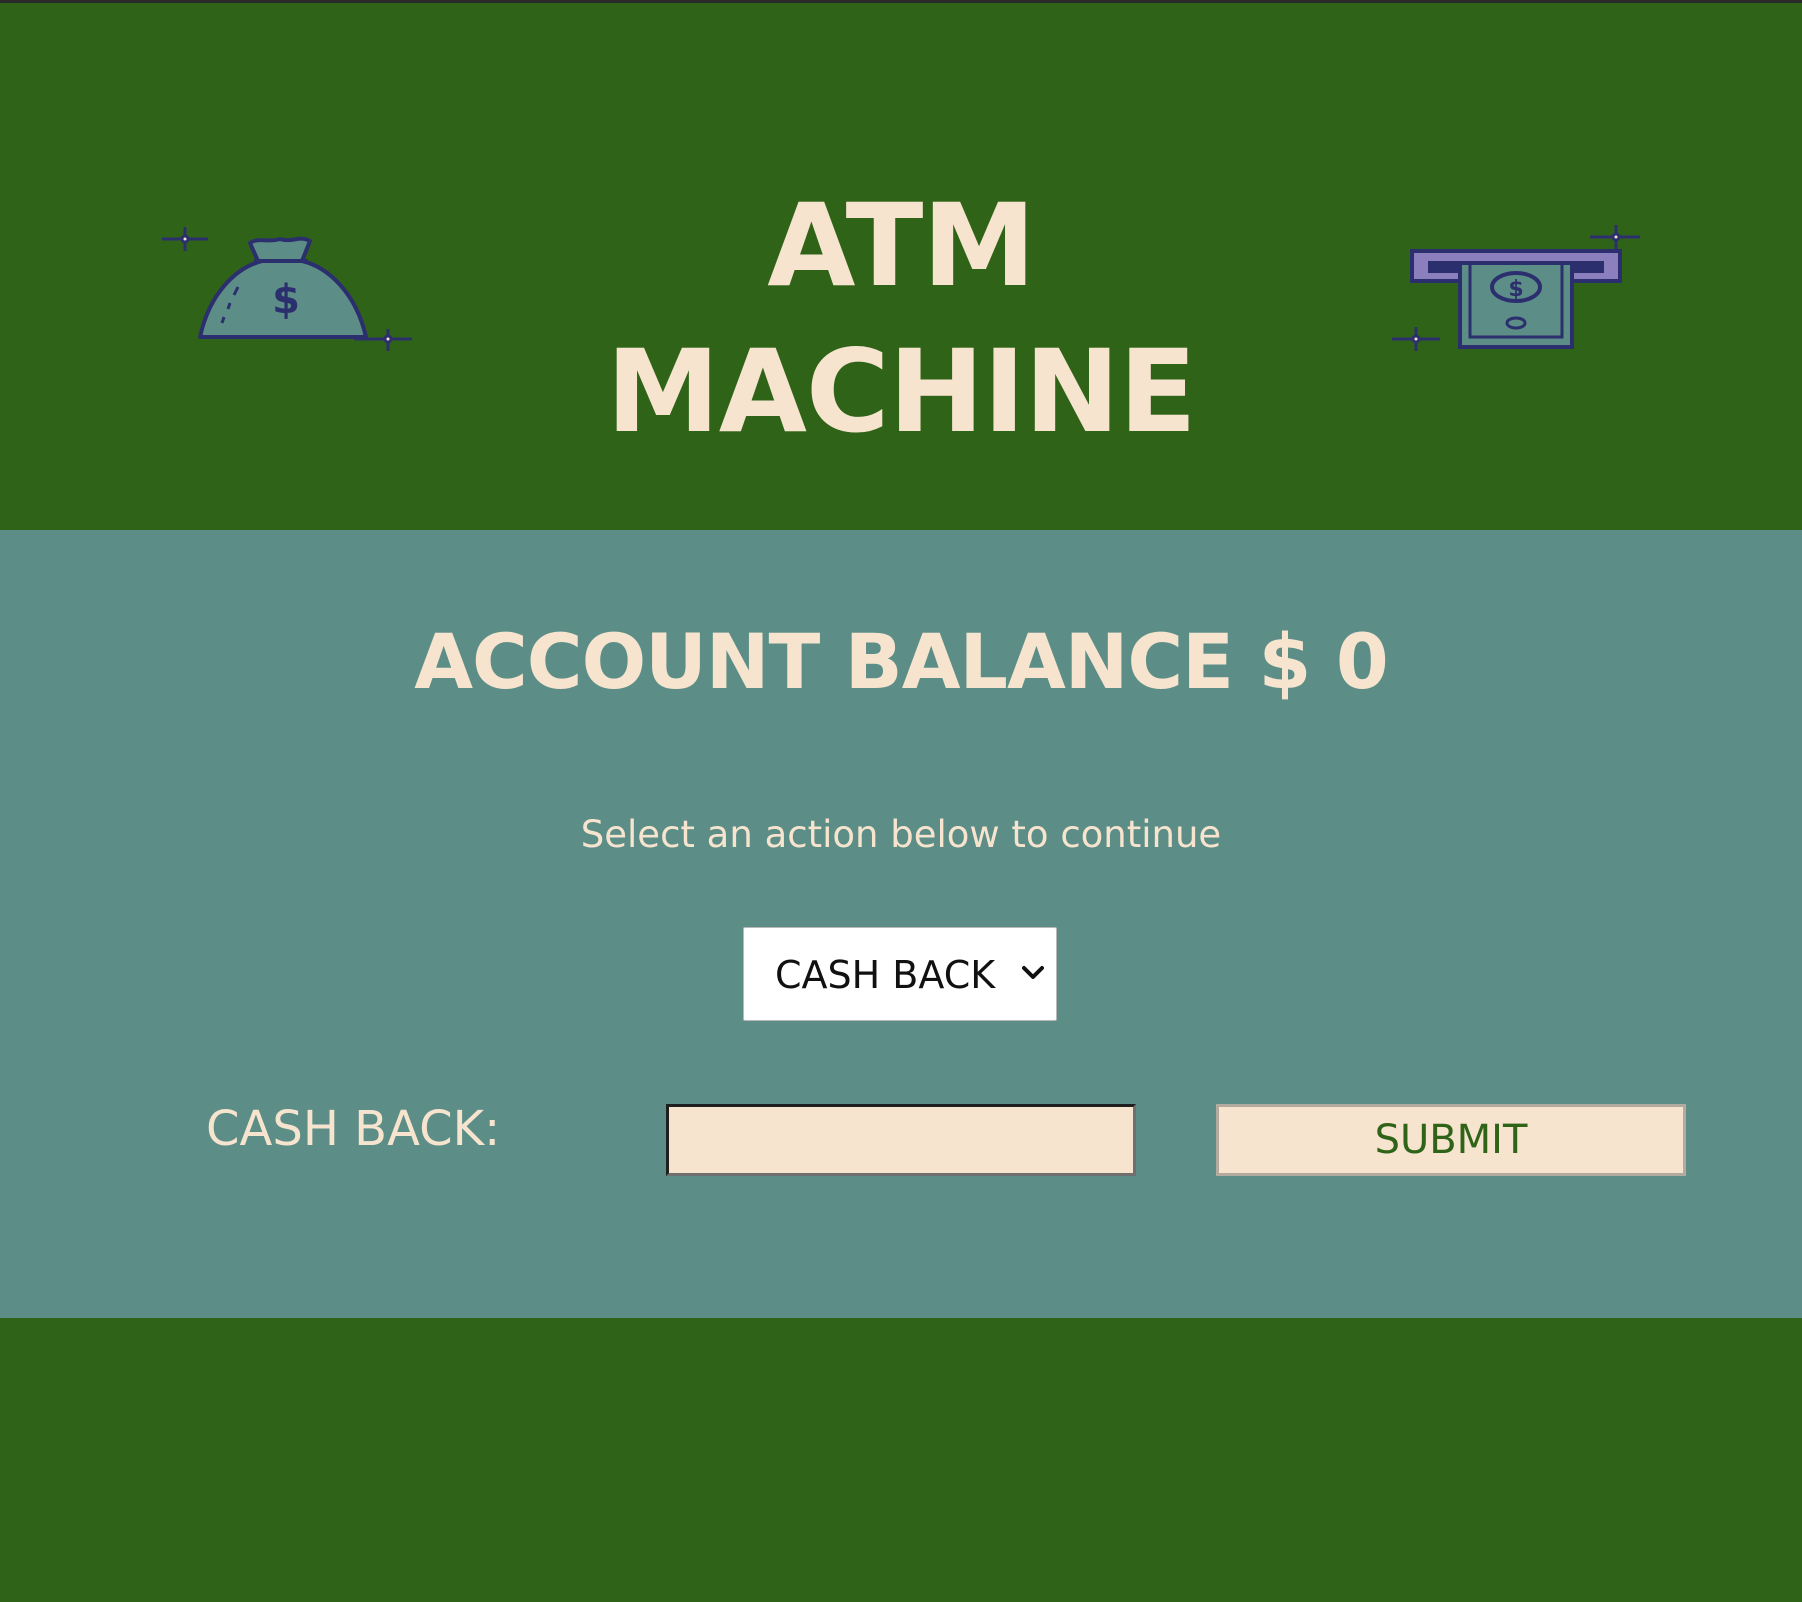 The width and height of the screenshot is (1802, 1602). What do you see at coordinates (901, 661) in the screenshot?
I see `account-balance: ACCOUNT BALANCE $ 0` at bounding box center [901, 661].